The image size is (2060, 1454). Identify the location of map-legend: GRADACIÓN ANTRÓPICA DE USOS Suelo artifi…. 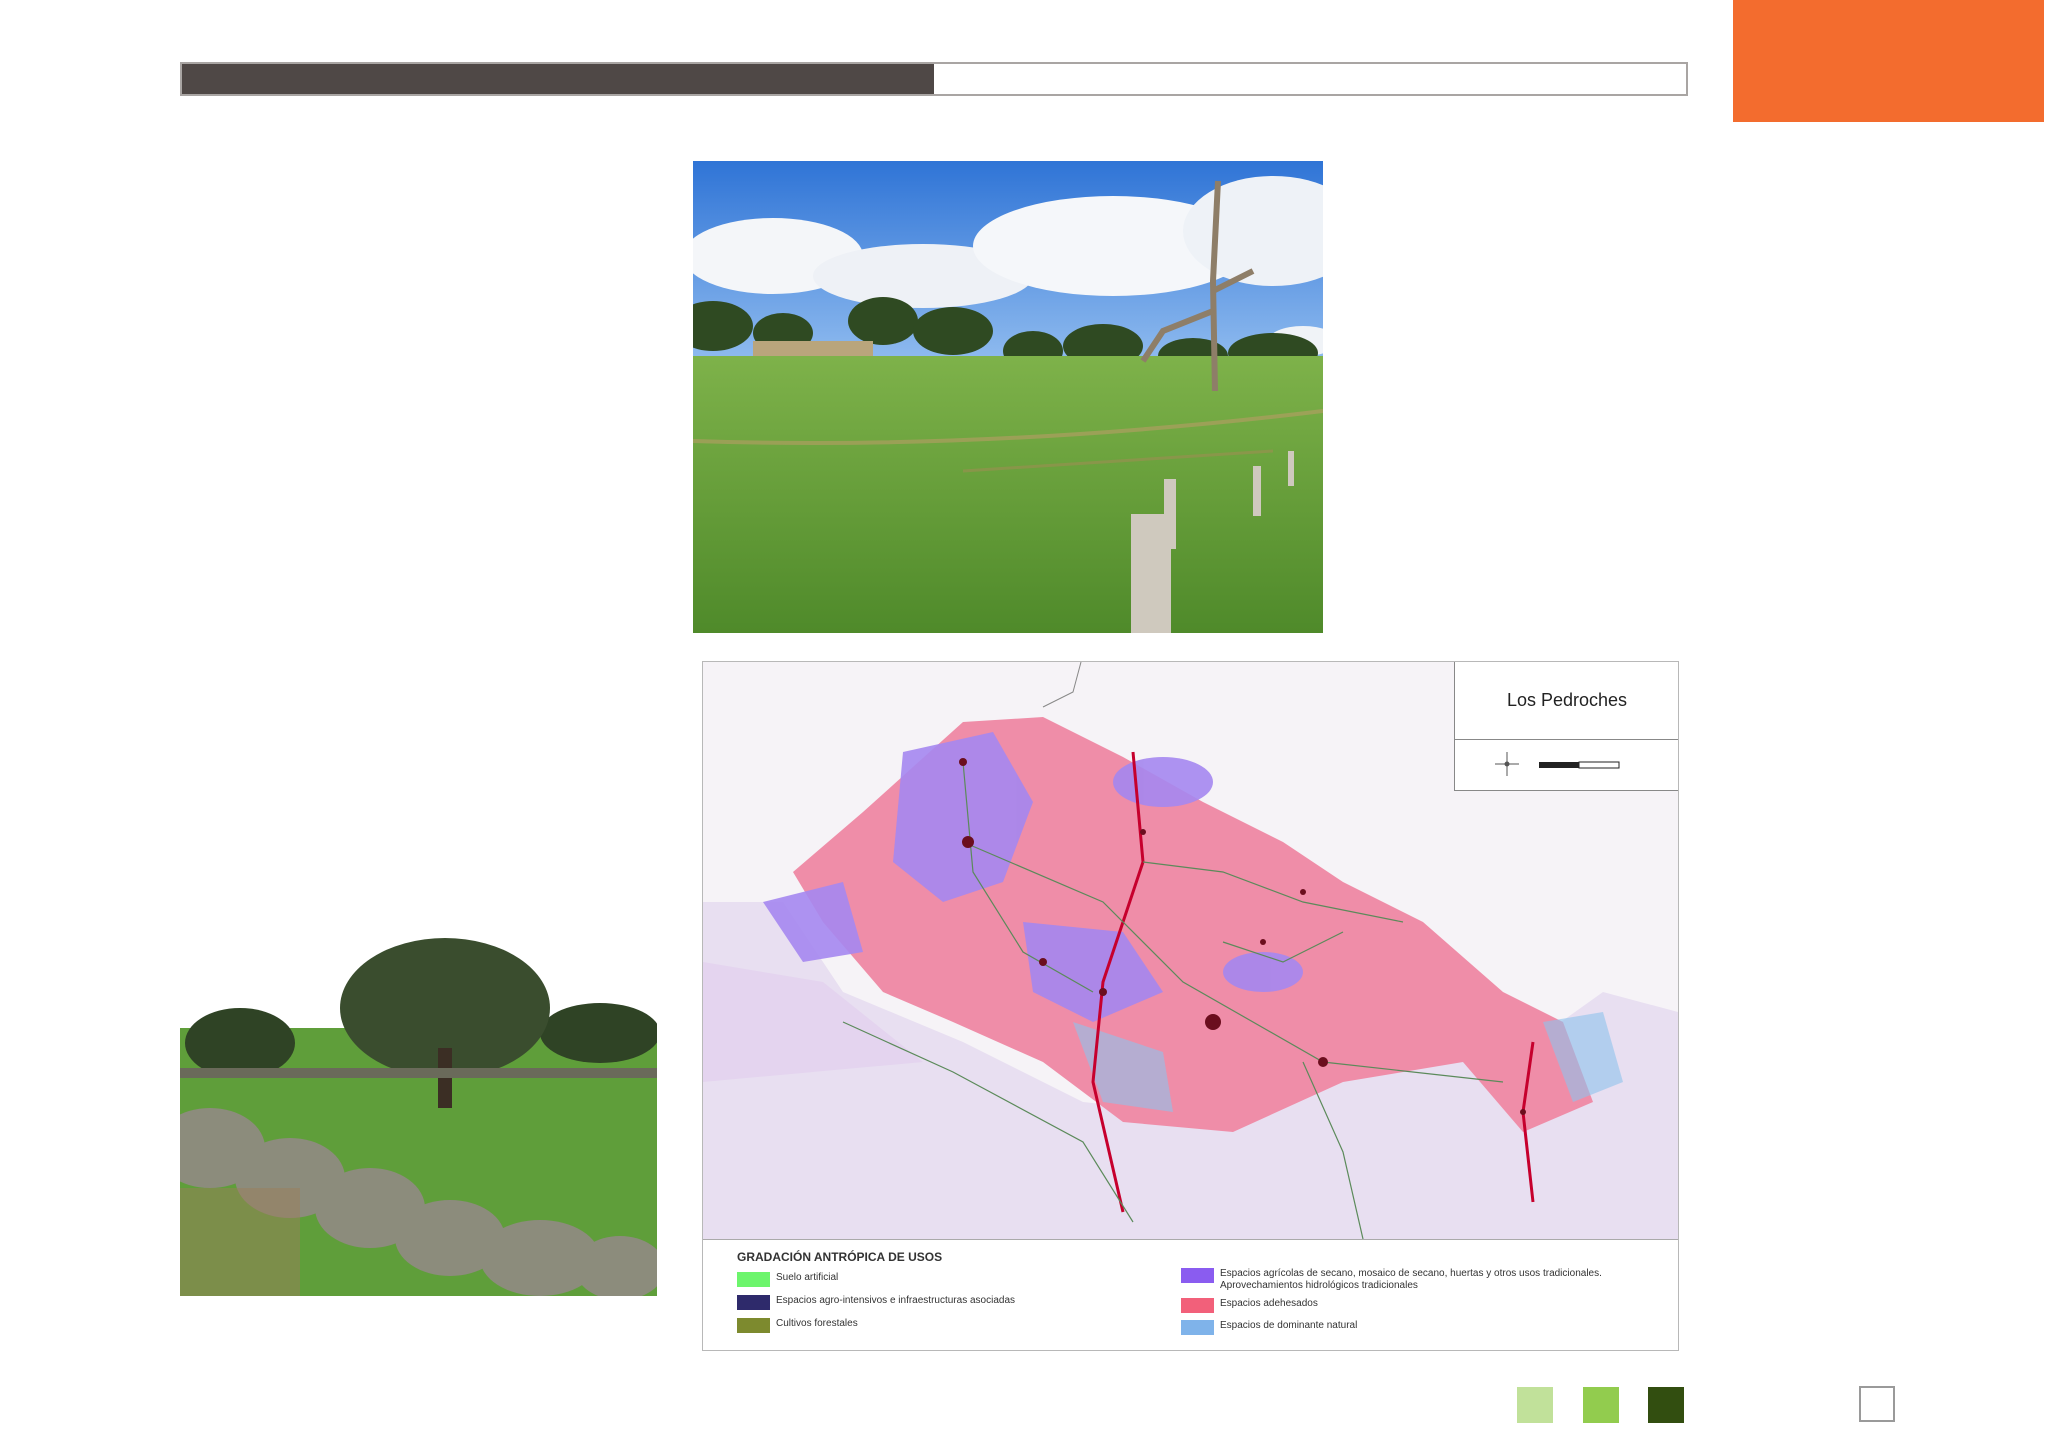
(1190, 1294).